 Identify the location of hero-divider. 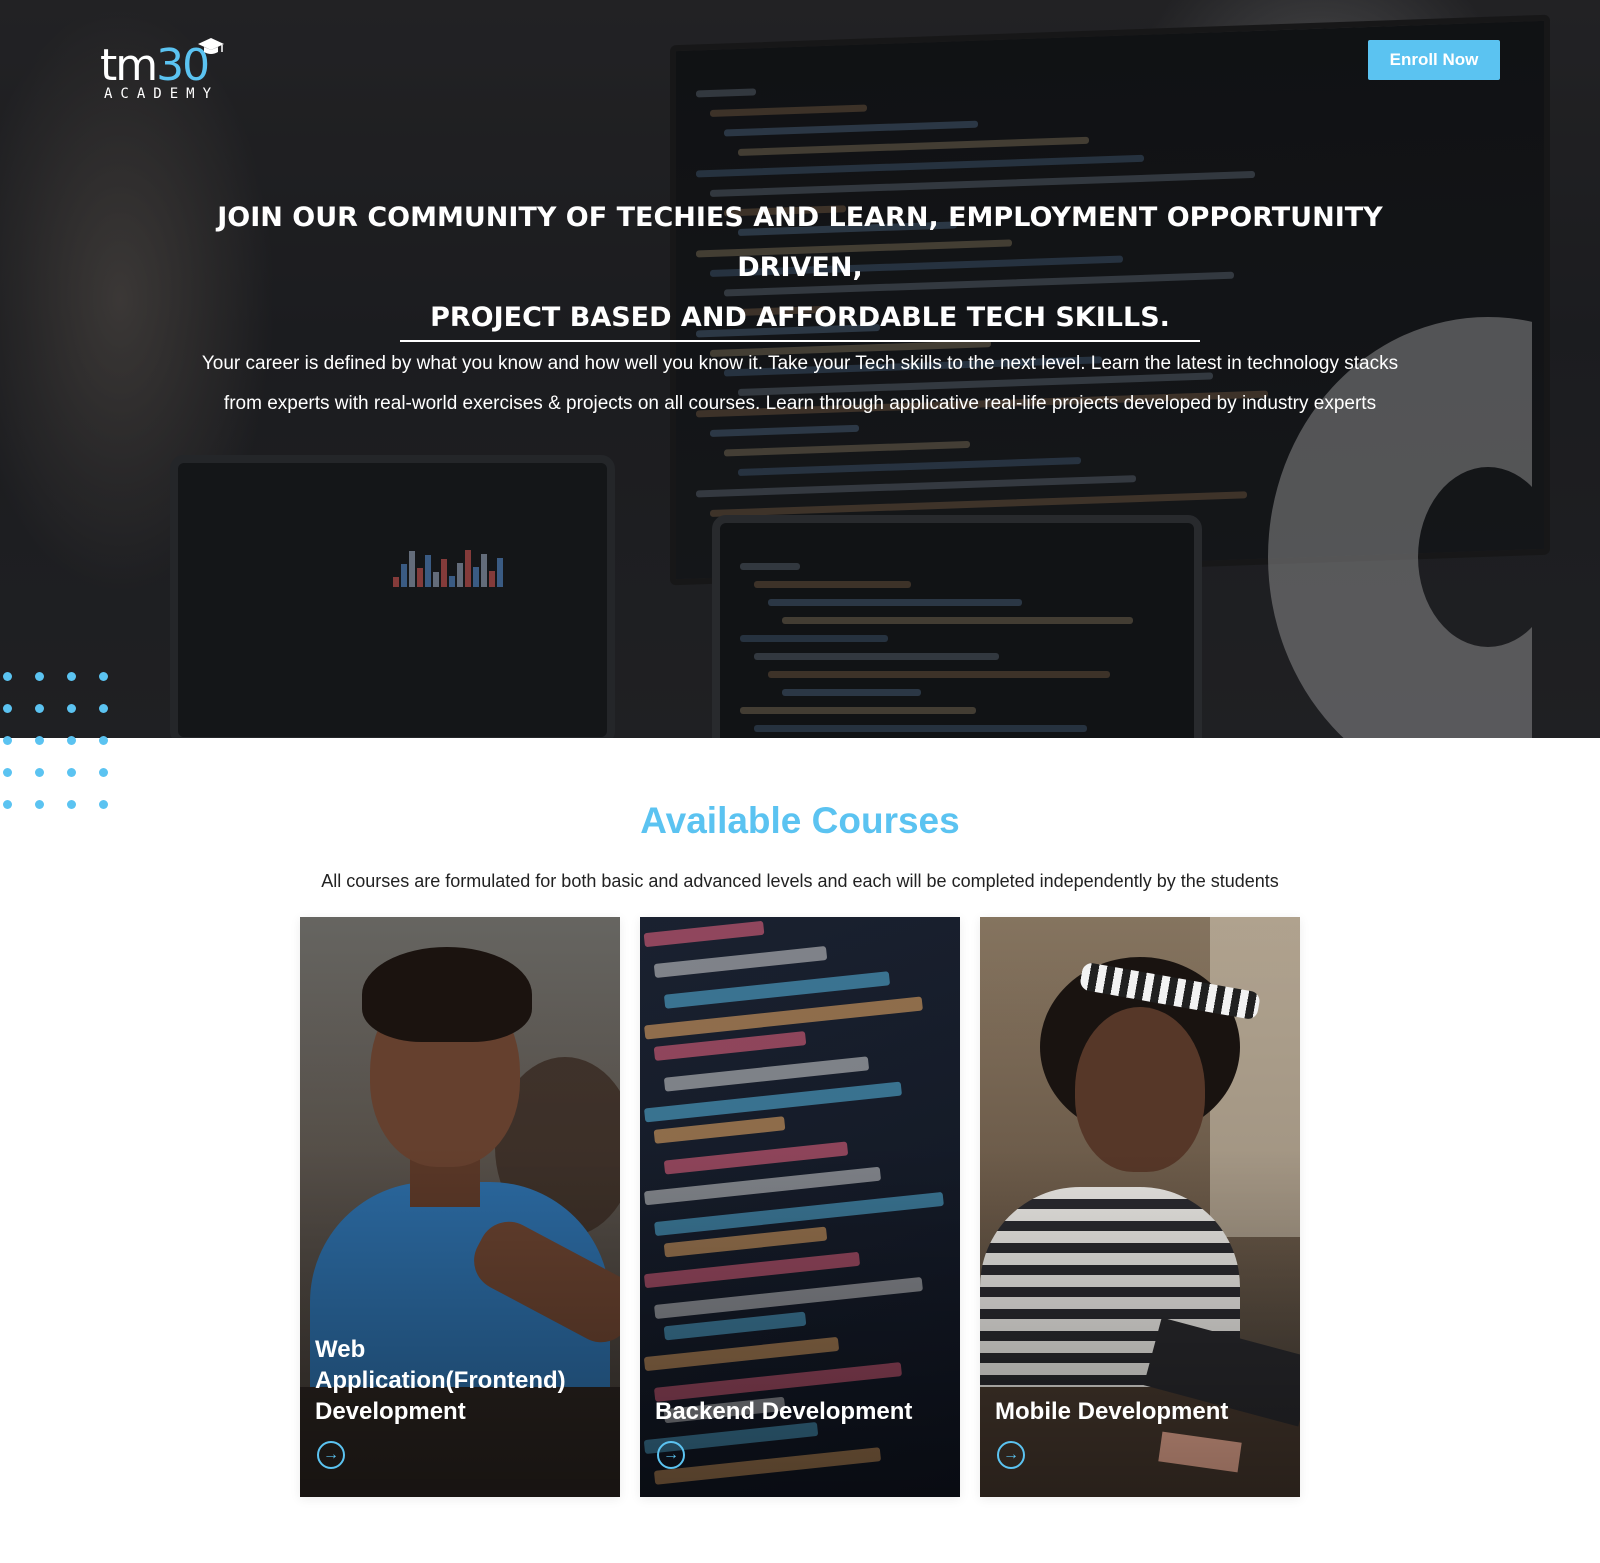
(800, 341).